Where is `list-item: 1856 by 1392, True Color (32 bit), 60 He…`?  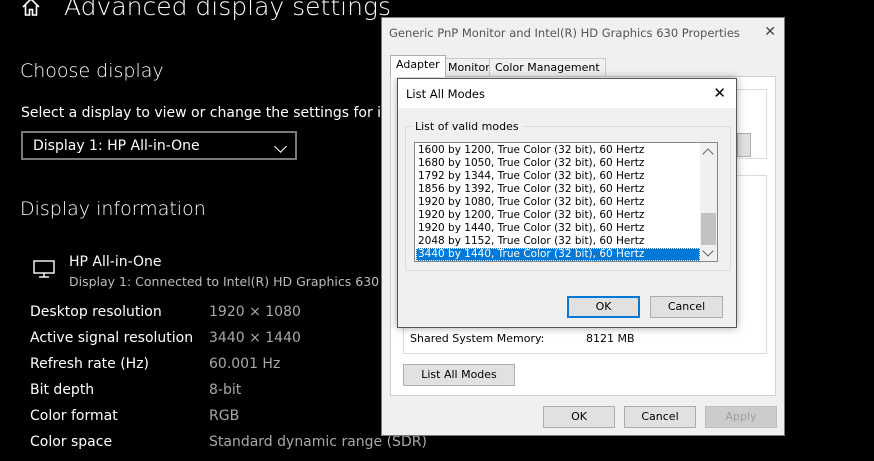 list-item: 1856 by 1392, True Color (32 bit), 60 He… is located at coordinates (558, 189).